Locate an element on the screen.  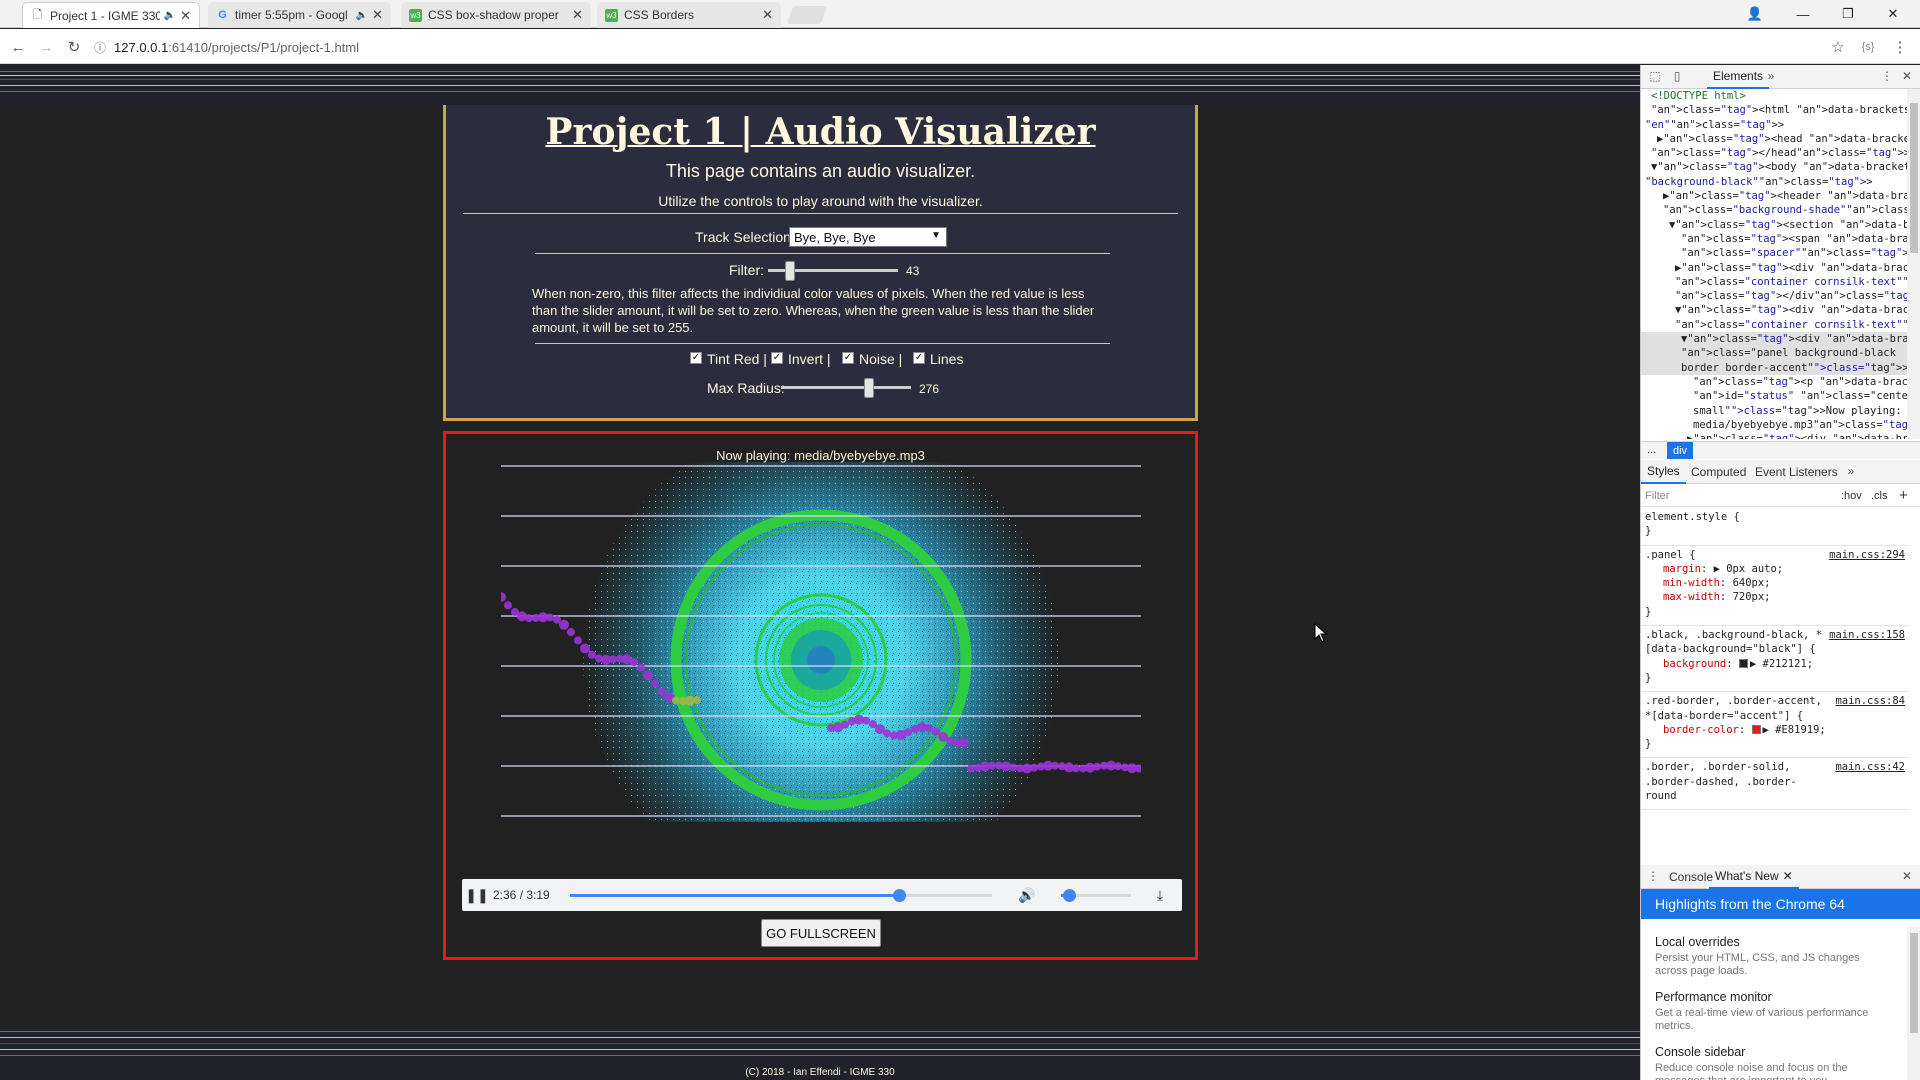
dom-node-line: small"">class="tag">>Now playing: is located at coordinates (1775, 411).